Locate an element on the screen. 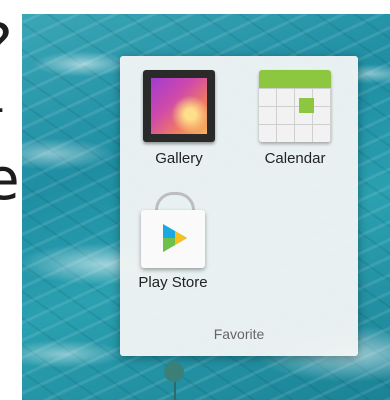 The width and height of the screenshot is (390, 400). app-gallery: Gallery is located at coordinates (179, 118).